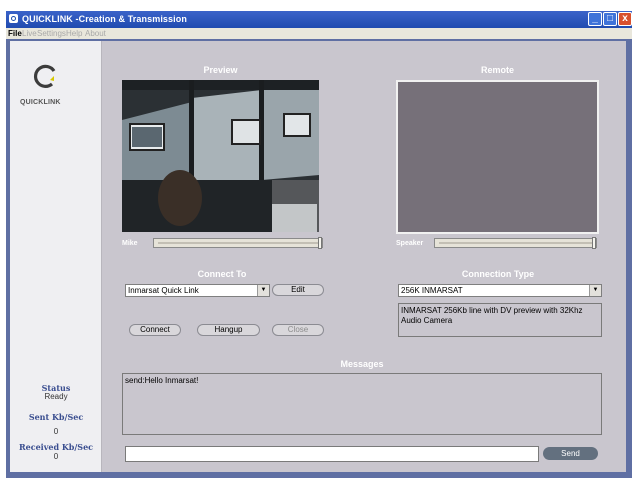 Image resolution: width=632 pixels, height=478 pixels. What do you see at coordinates (74, 33) in the screenshot?
I see `menu-help: Help` at bounding box center [74, 33].